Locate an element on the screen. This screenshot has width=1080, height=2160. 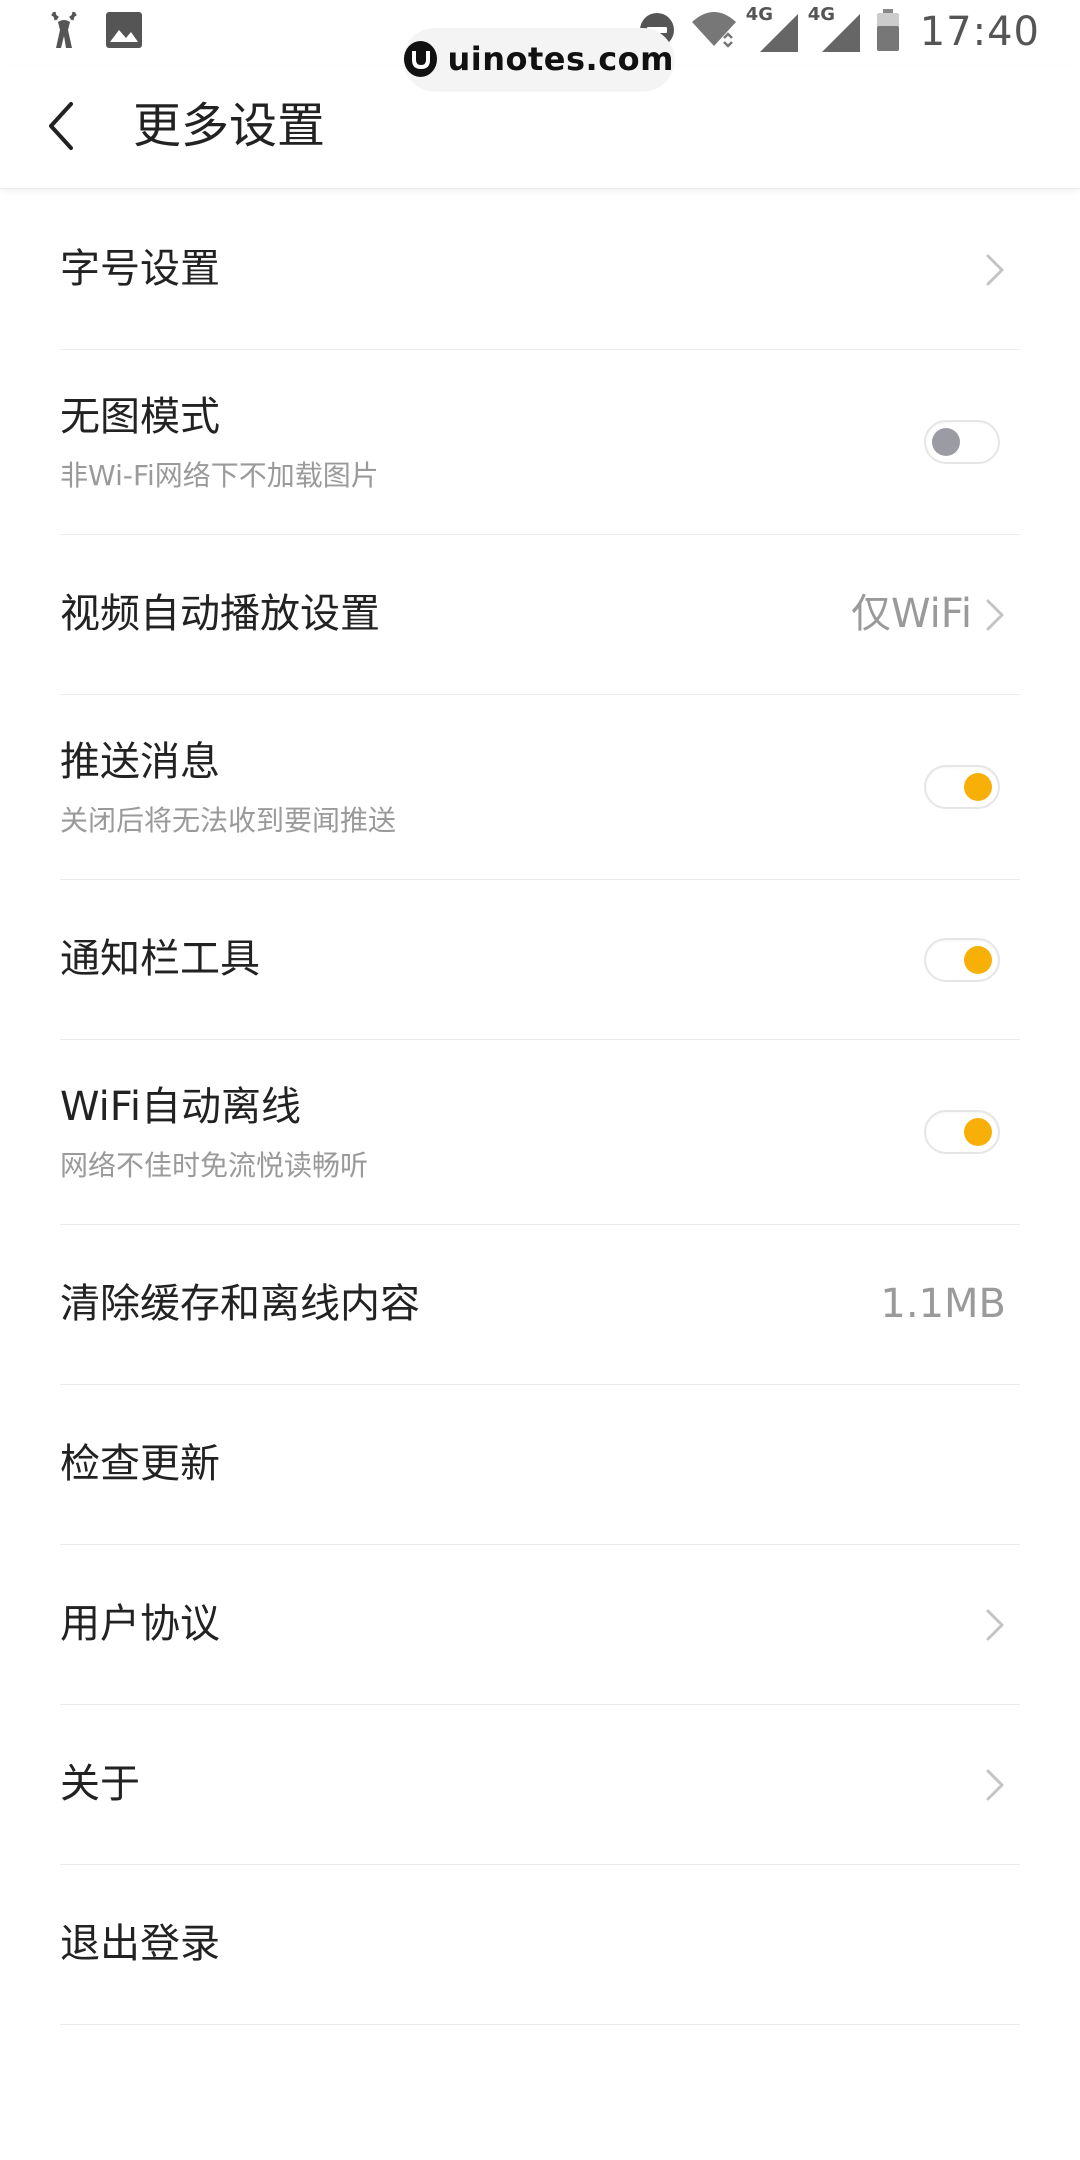
setting-user-agreement: 用户协议 is located at coordinates (540, 1625).